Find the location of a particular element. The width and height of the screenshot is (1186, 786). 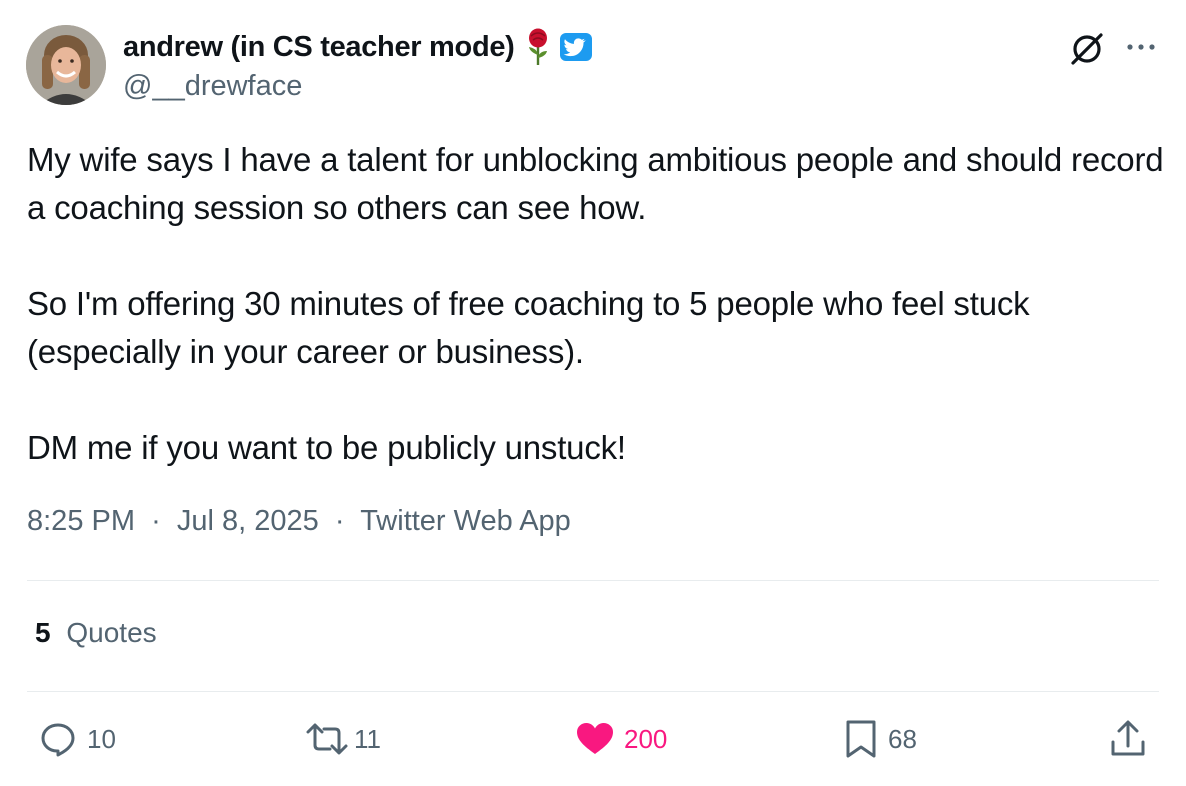

tweet-meta: 8:25 PM · Jul 8, 2025 · Twitter Web App is located at coordinates (299, 521).